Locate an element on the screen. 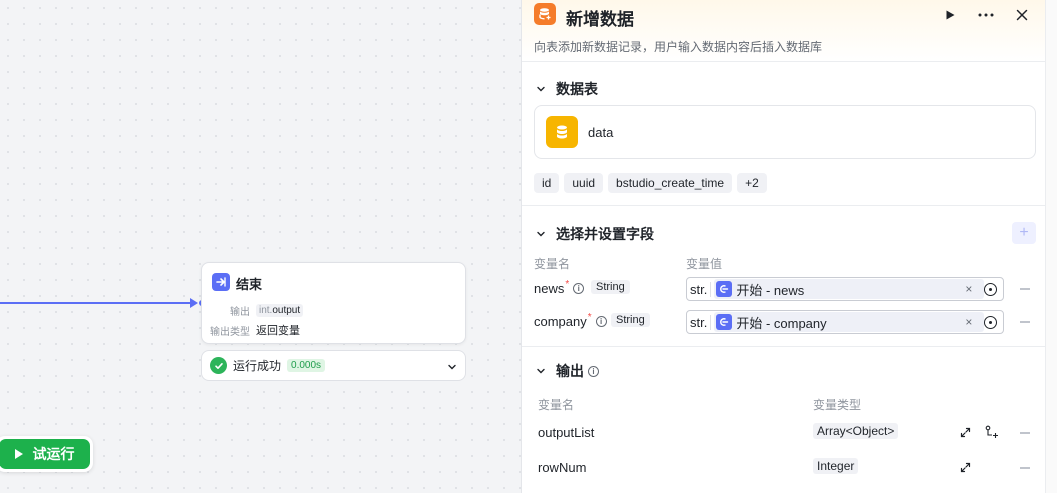 This screenshot has width=1057, height=493. field-tag: bstudio_create_time is located at coordinates (670, 183).